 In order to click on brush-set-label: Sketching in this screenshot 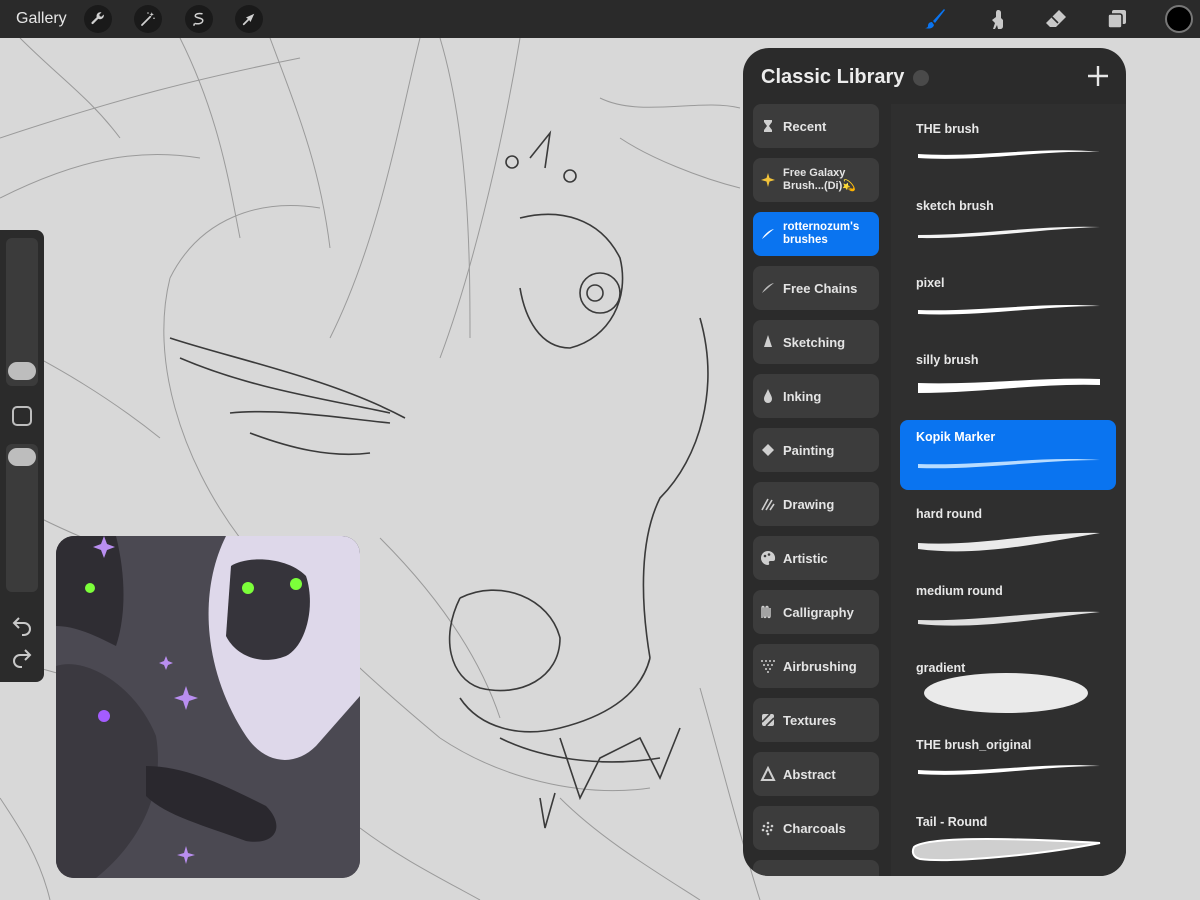, I will do `click(814, 342)`.